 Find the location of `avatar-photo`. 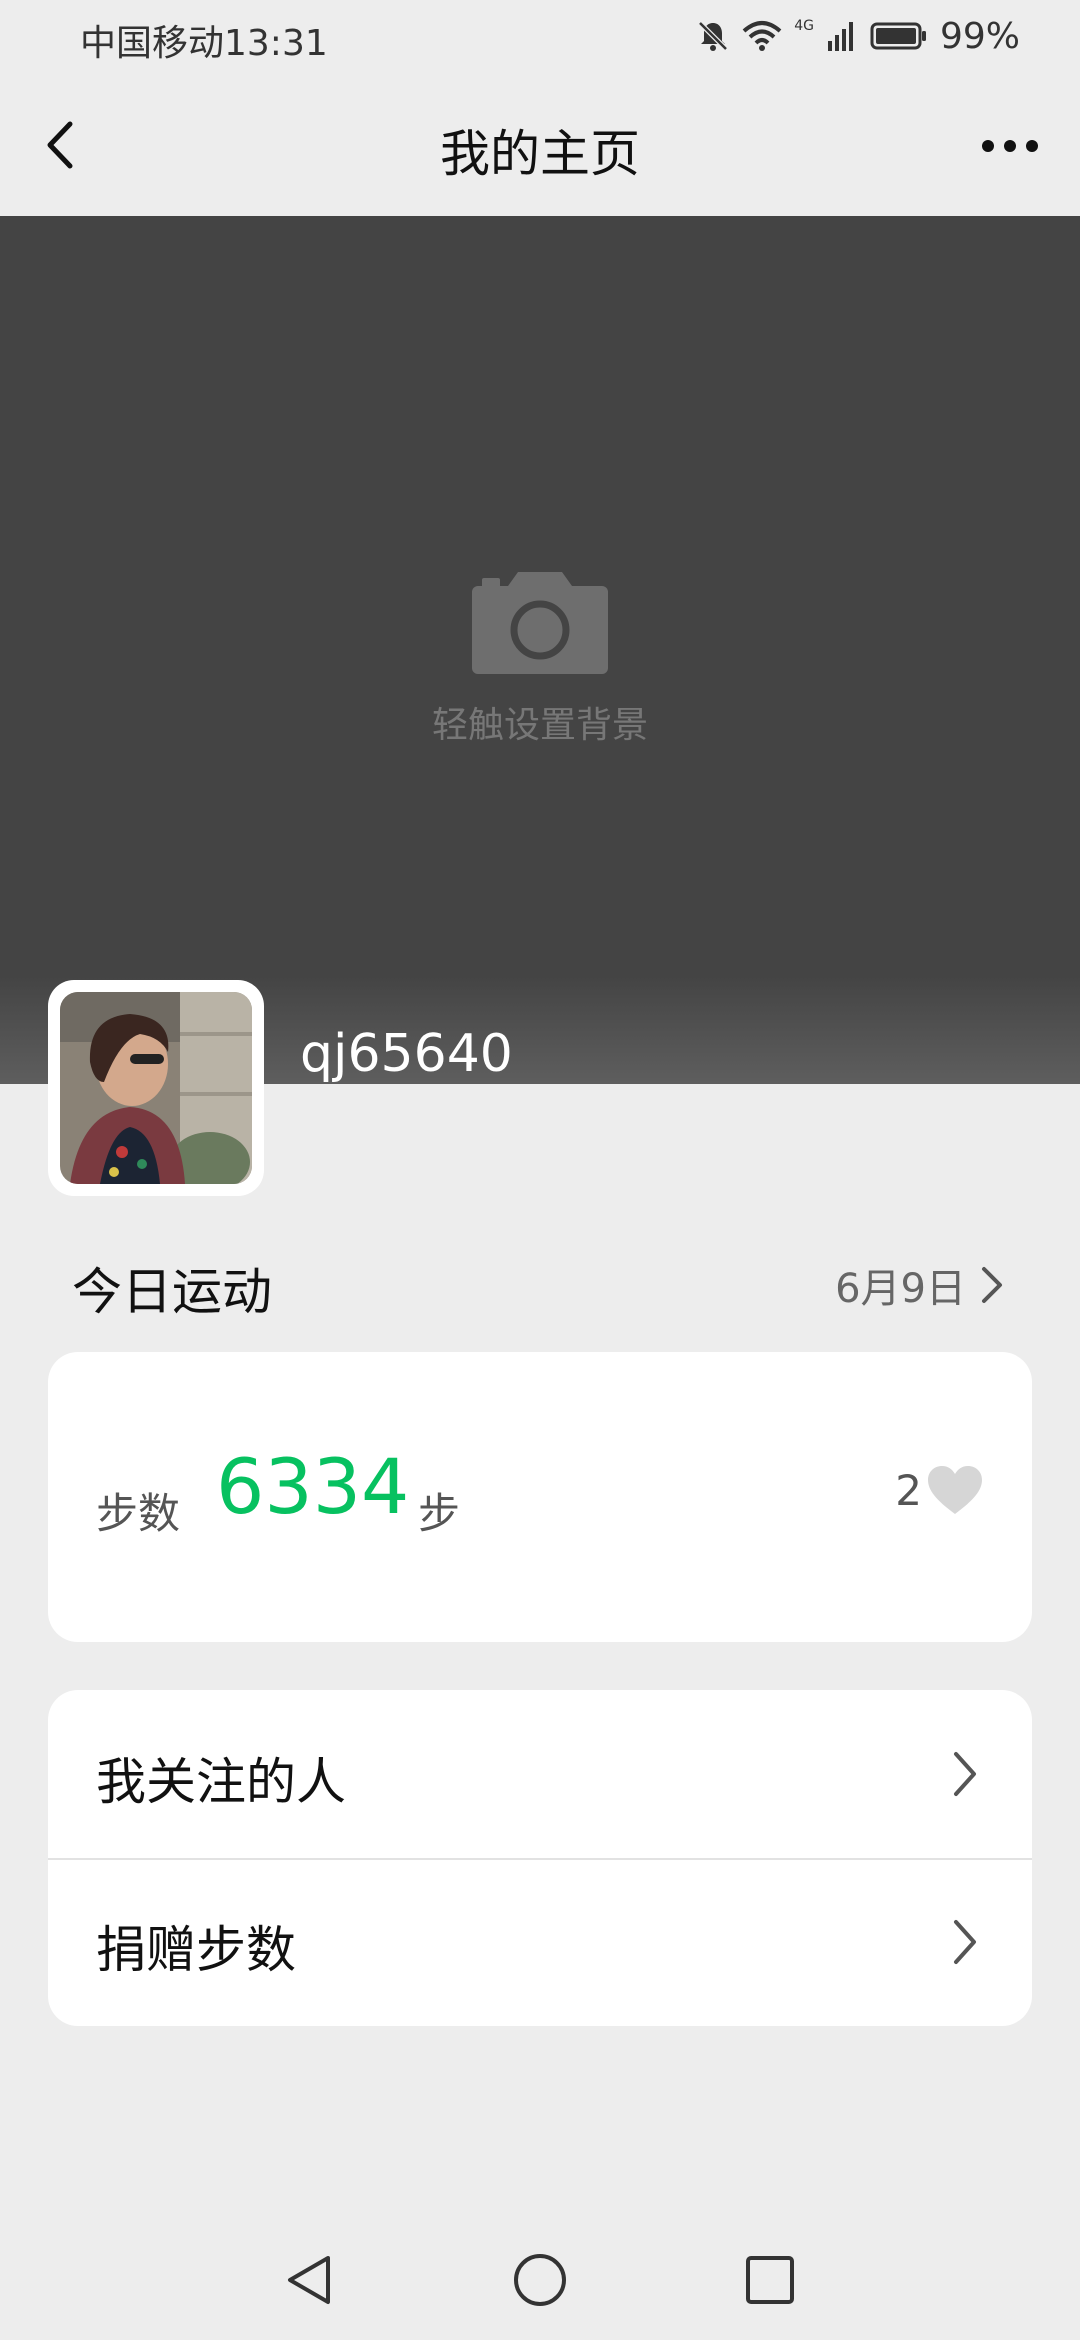

avatar-photo is located at coordinates (156, 1088).